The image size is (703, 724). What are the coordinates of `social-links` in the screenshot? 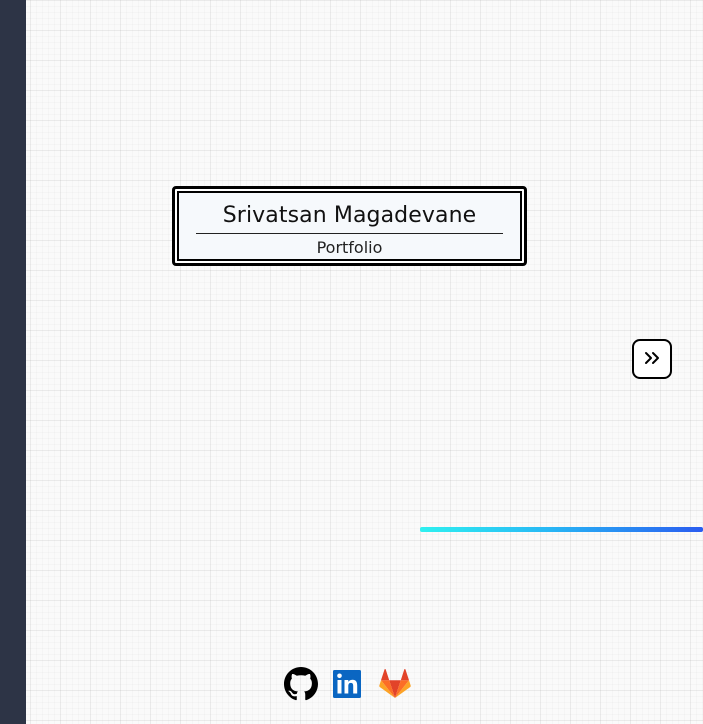 It's located at (348, 684).